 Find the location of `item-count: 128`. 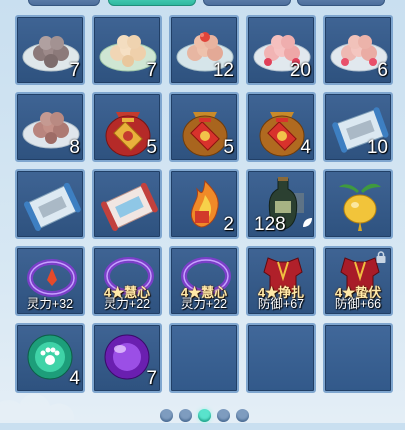

item-count: 128 is located at coordinates (270, 224).